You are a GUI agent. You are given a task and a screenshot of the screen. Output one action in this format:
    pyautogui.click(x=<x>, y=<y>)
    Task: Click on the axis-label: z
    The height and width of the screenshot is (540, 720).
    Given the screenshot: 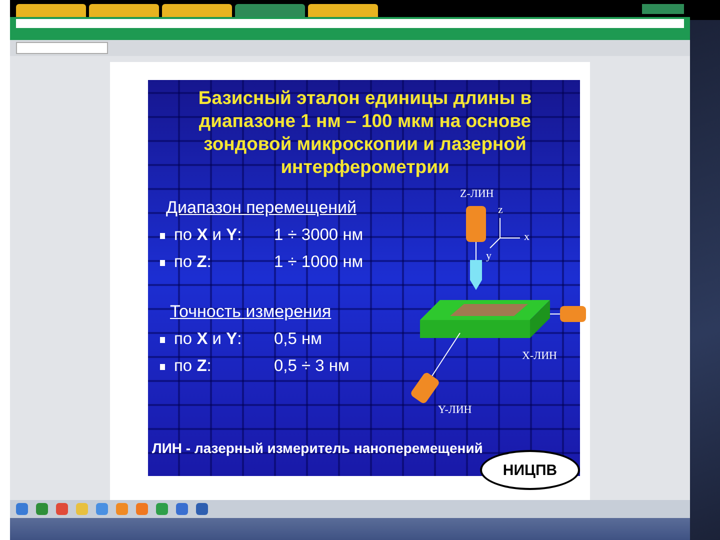 What is the action you would take?
    pyautogui.click(x=500, y=210)
    